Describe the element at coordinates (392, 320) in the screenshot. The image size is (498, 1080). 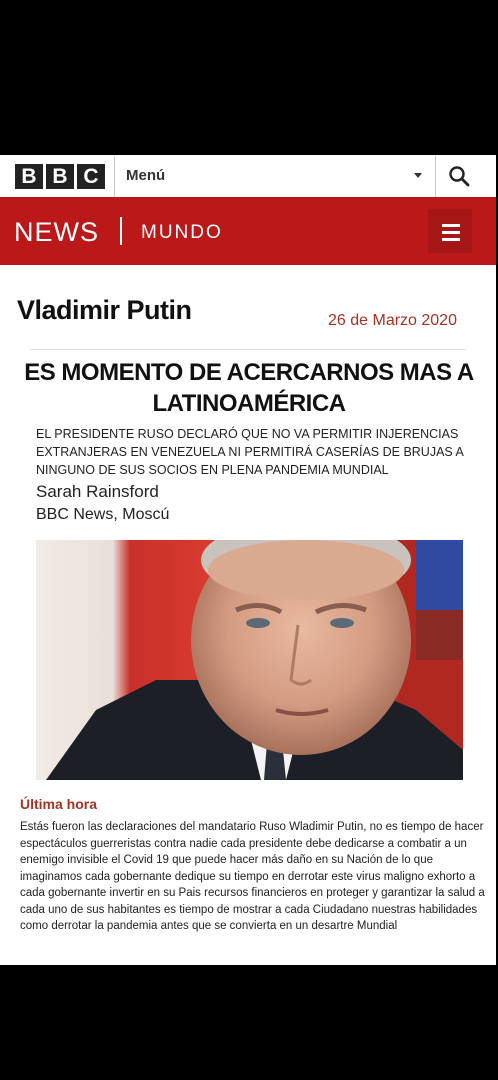
I see `article-date: 26 de Marzo 2020` at that location.